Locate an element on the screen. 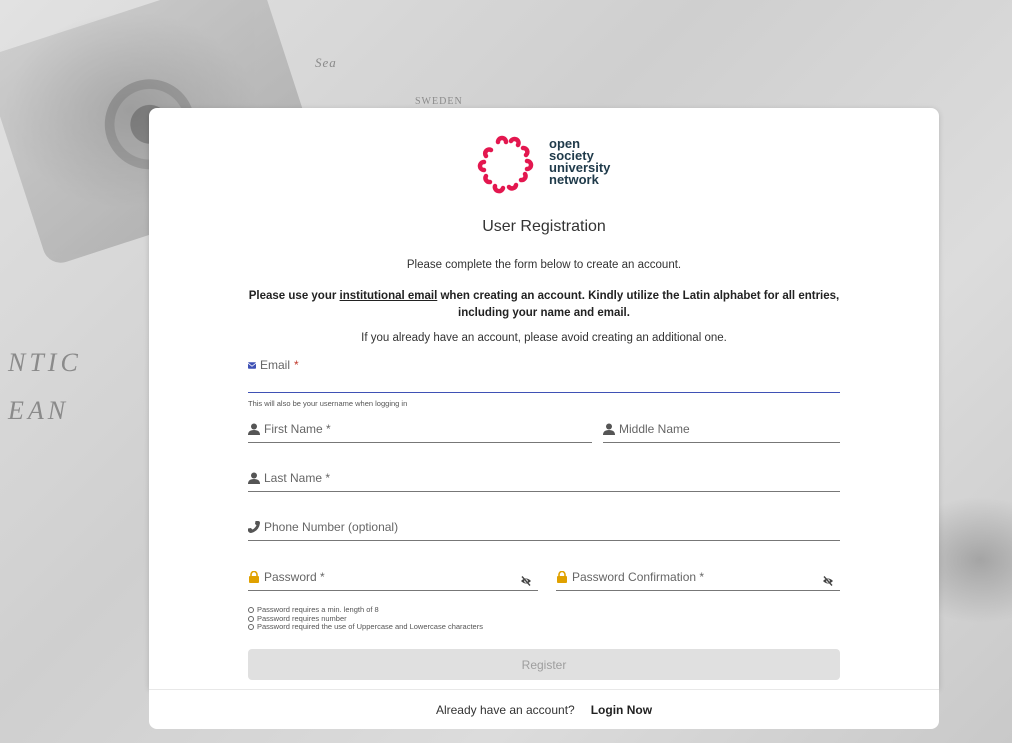  middle-name-field: Middle Name is located at coordinates (721, 430).